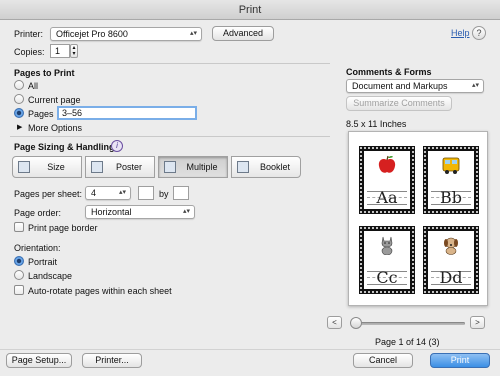  I want to click on radio-all, so click(19, 85).